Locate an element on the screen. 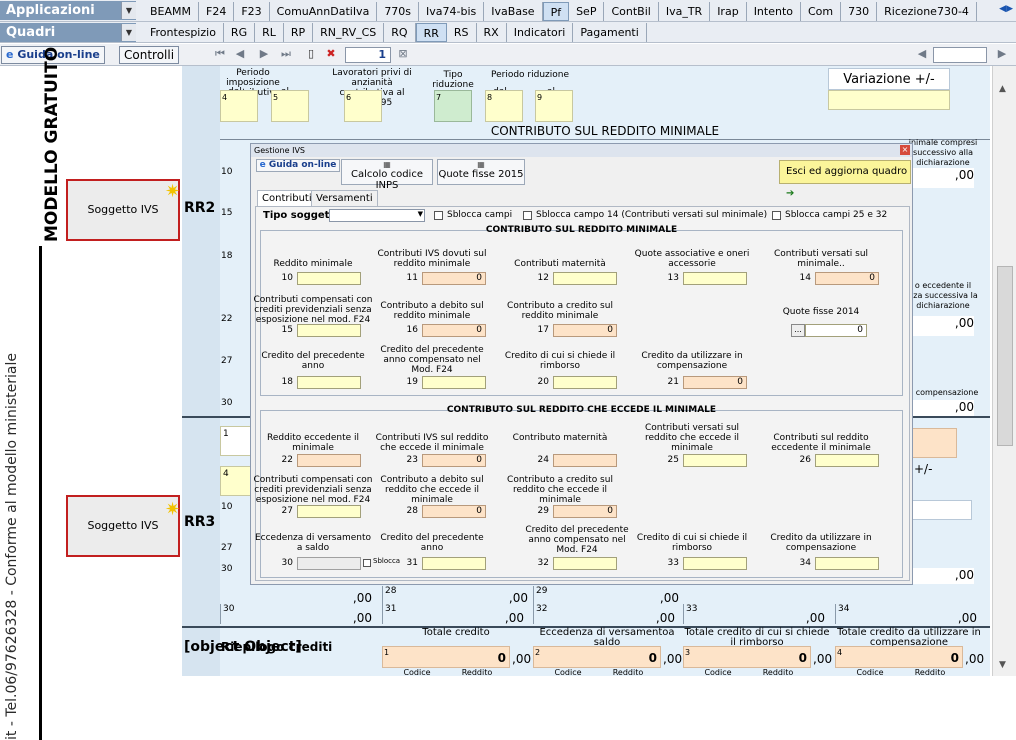  bottom-field-28: 28,00 is located at coordinates (456, 595).